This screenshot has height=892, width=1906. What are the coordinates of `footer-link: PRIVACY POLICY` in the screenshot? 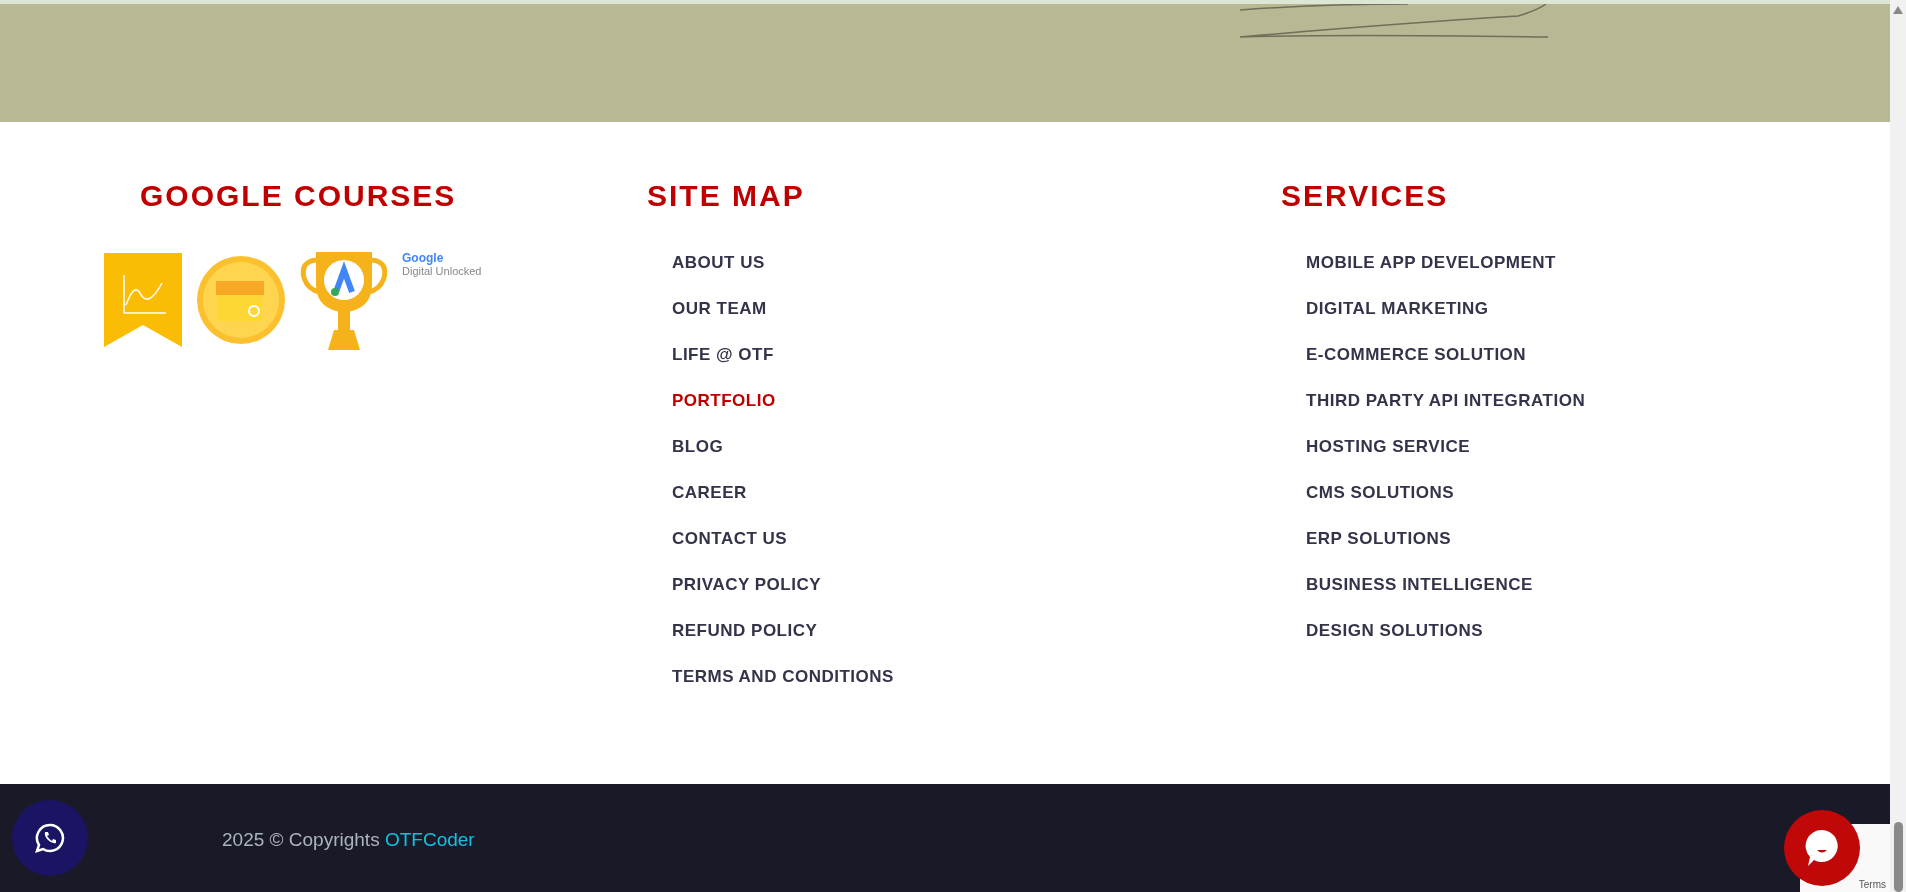 It's located at (746, 585).